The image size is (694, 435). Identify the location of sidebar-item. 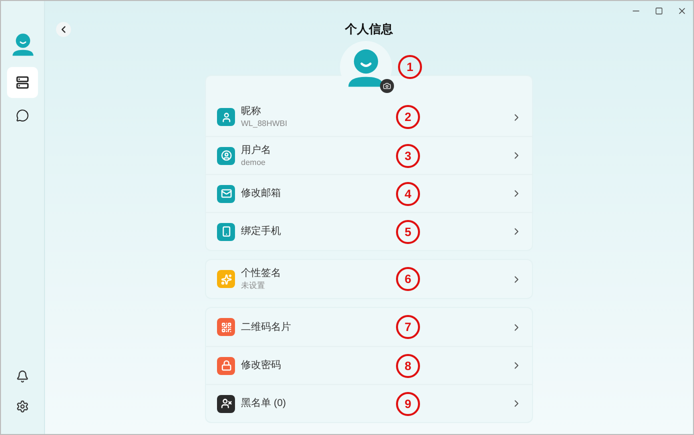
(22, 82).